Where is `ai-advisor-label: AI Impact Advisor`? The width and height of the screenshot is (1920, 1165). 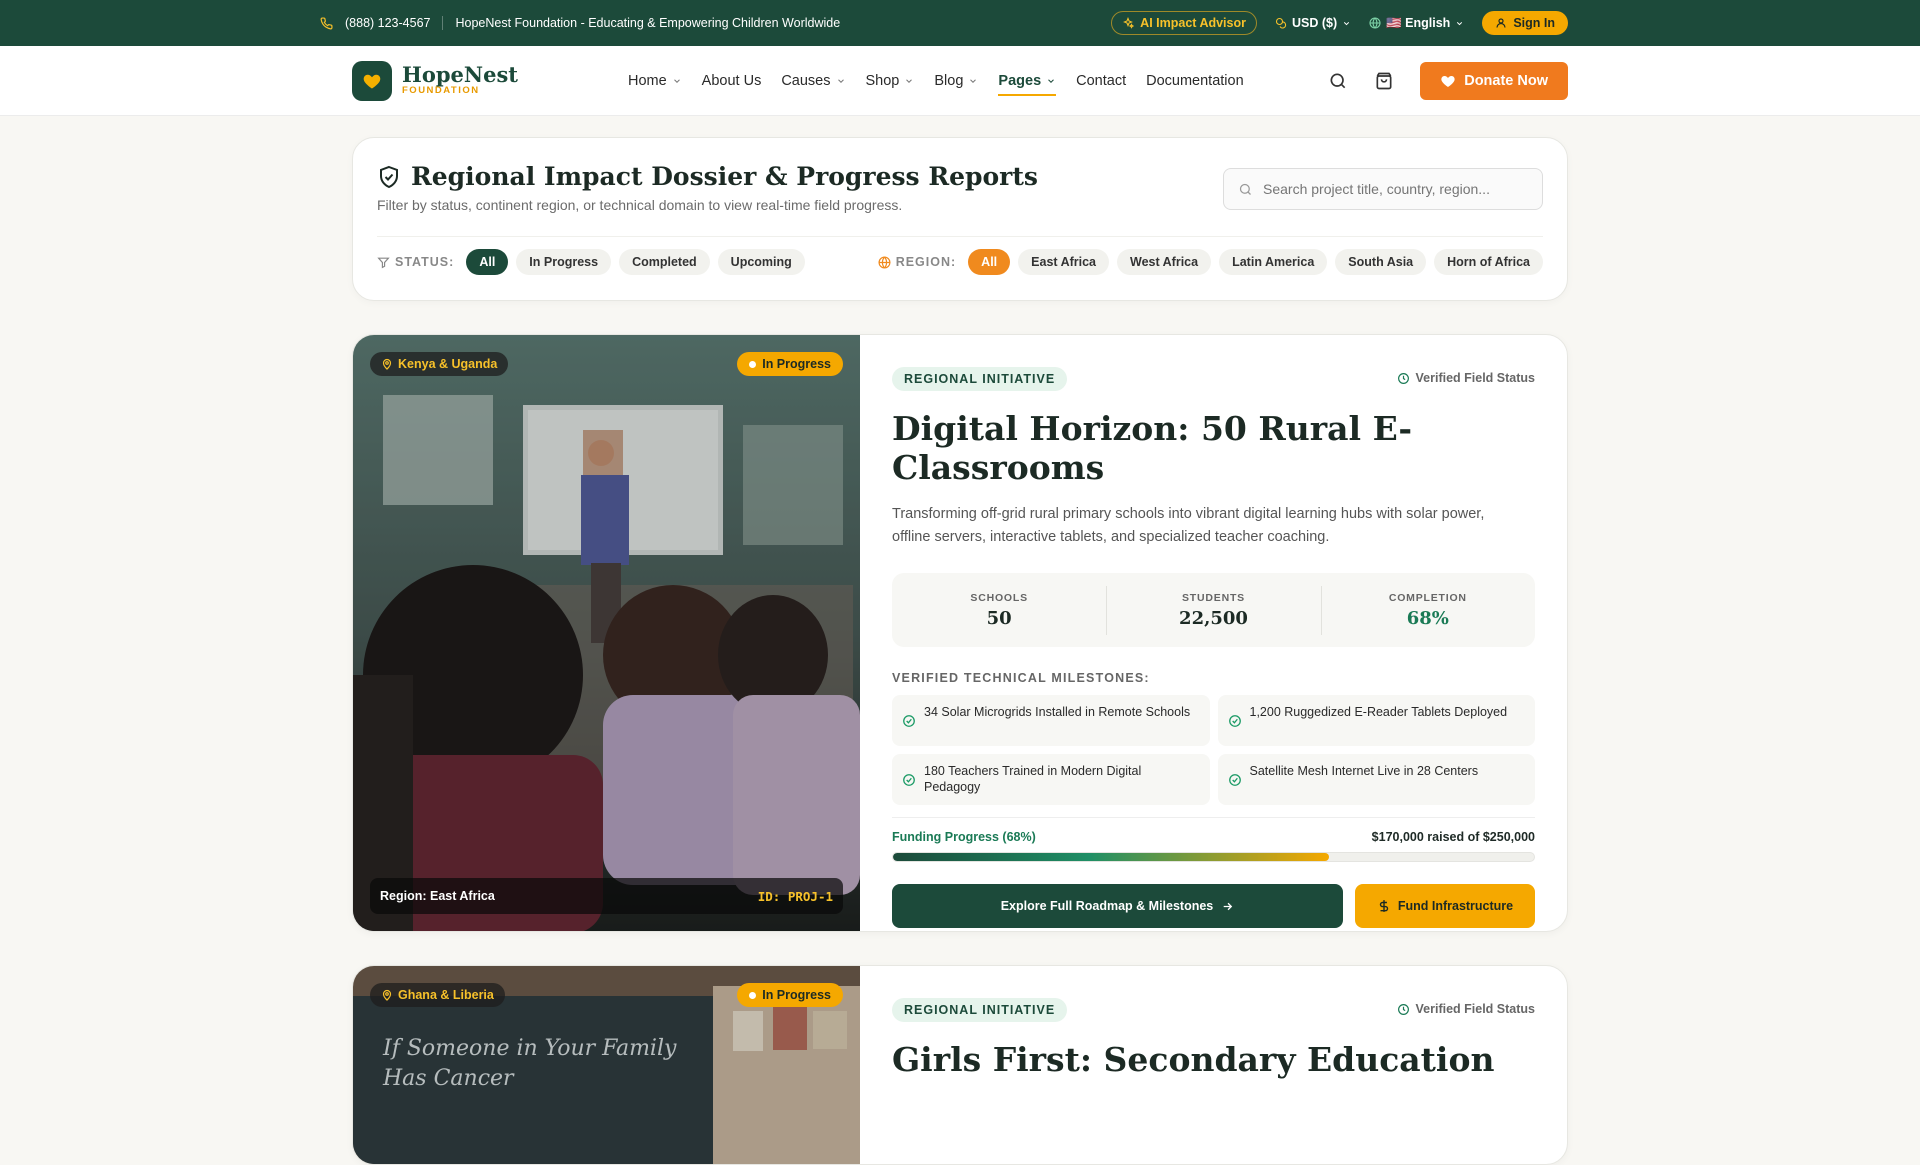
ai-advisor-label: AI Impact Advisor is located at coordinates (1193, 23).